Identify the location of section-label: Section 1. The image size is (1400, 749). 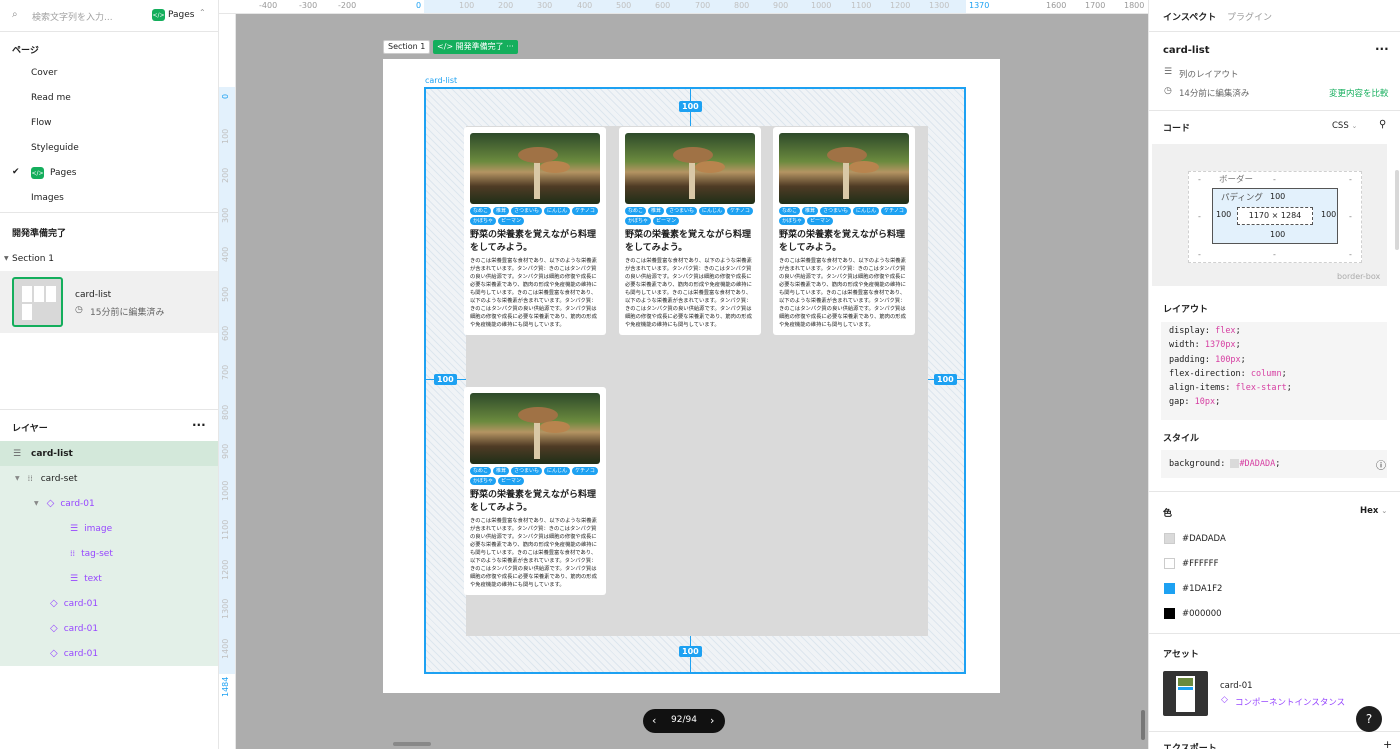
(33, 259).